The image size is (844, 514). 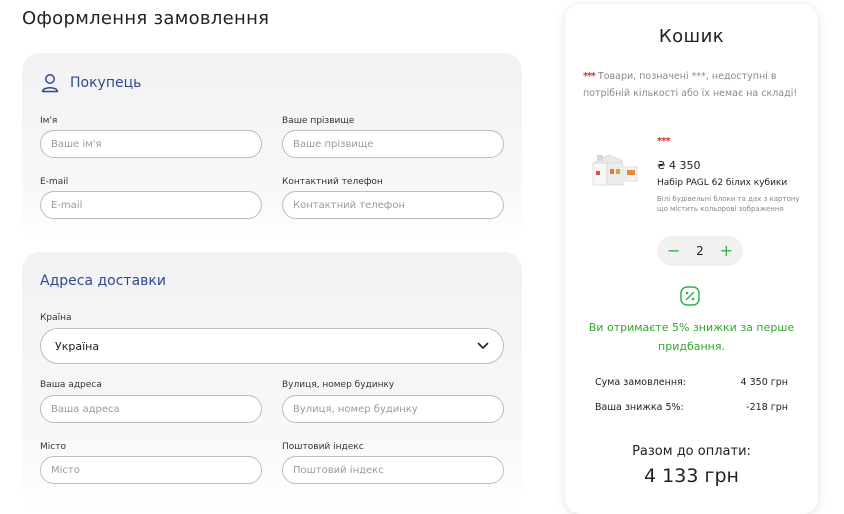 What do you see at coordinates (691, 382) in the screenshot?
I see `order-sum-row: Сума замовлення: 4 350 грн` at bounding box center [691, 382].